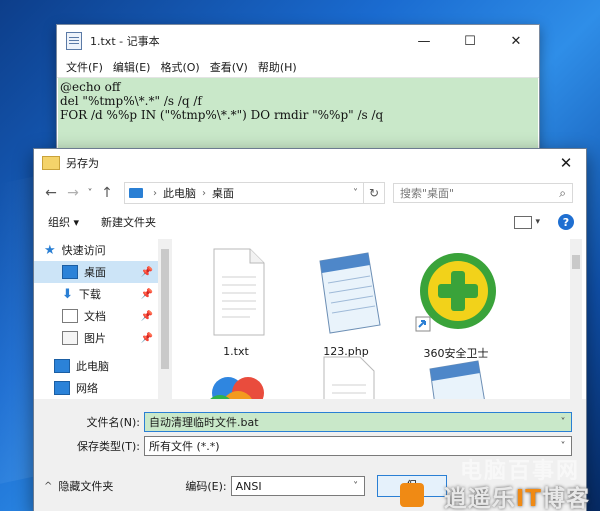 This screenshot has width=600, height=511. What do you see at coordinates (83, 250) in the screenshot?
I see `tree-item-label: 快速访问` at bounding box center [83, 250].